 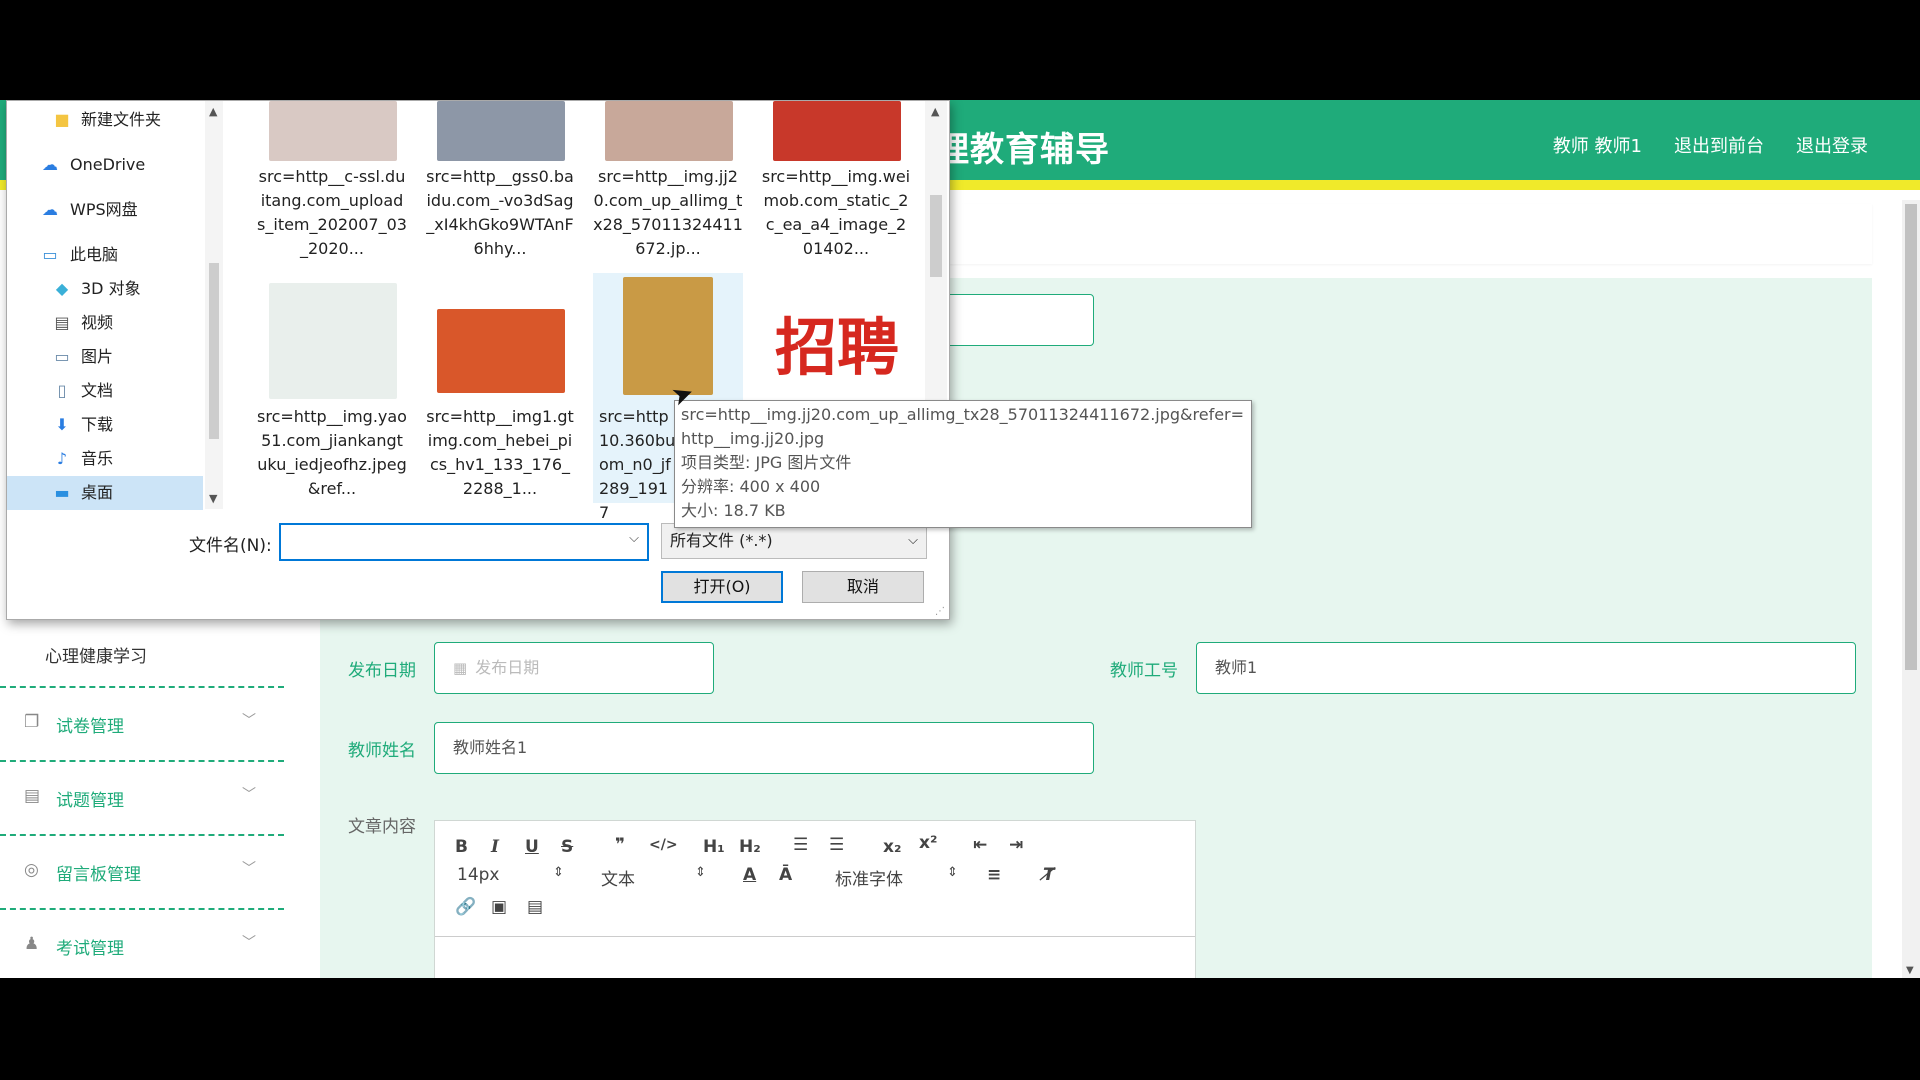 I want to click on h1-icon: H₁, so click(x=714, y=847).